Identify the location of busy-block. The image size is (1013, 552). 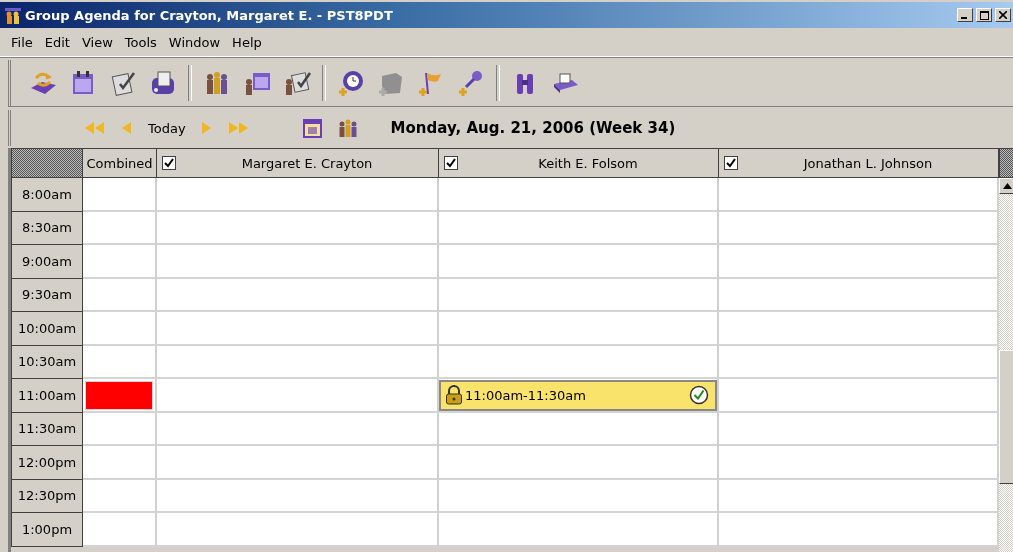
(119, 395).